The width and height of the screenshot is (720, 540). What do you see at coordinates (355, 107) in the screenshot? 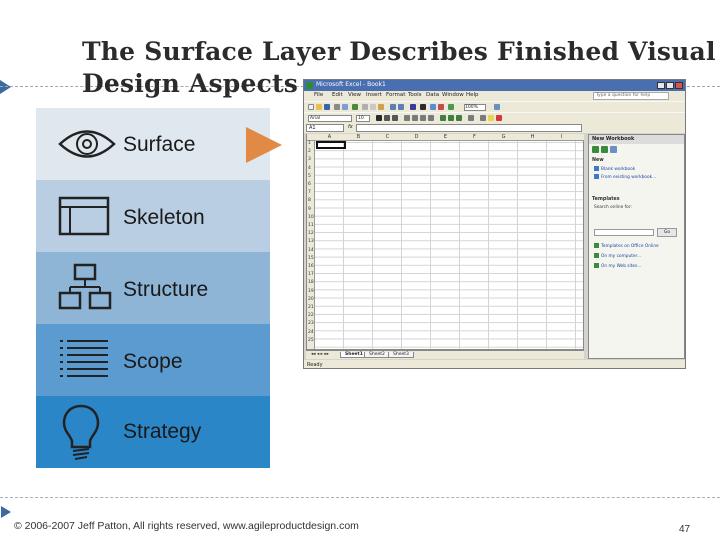
I see `spelling-icon` at bounding box center [355, 107].